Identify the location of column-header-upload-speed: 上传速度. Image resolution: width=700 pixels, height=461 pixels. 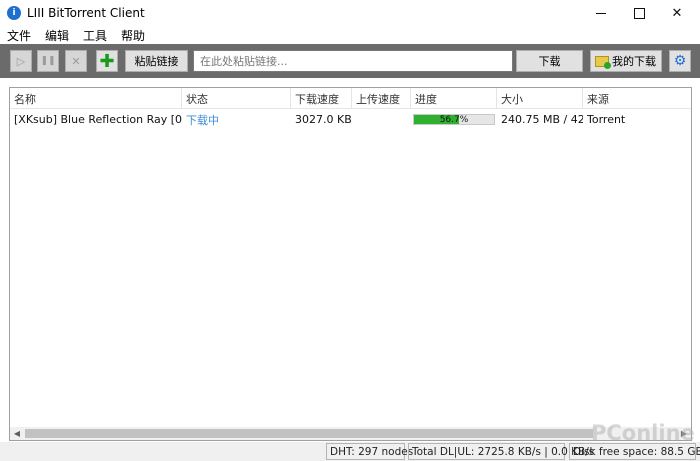
(381, 98).